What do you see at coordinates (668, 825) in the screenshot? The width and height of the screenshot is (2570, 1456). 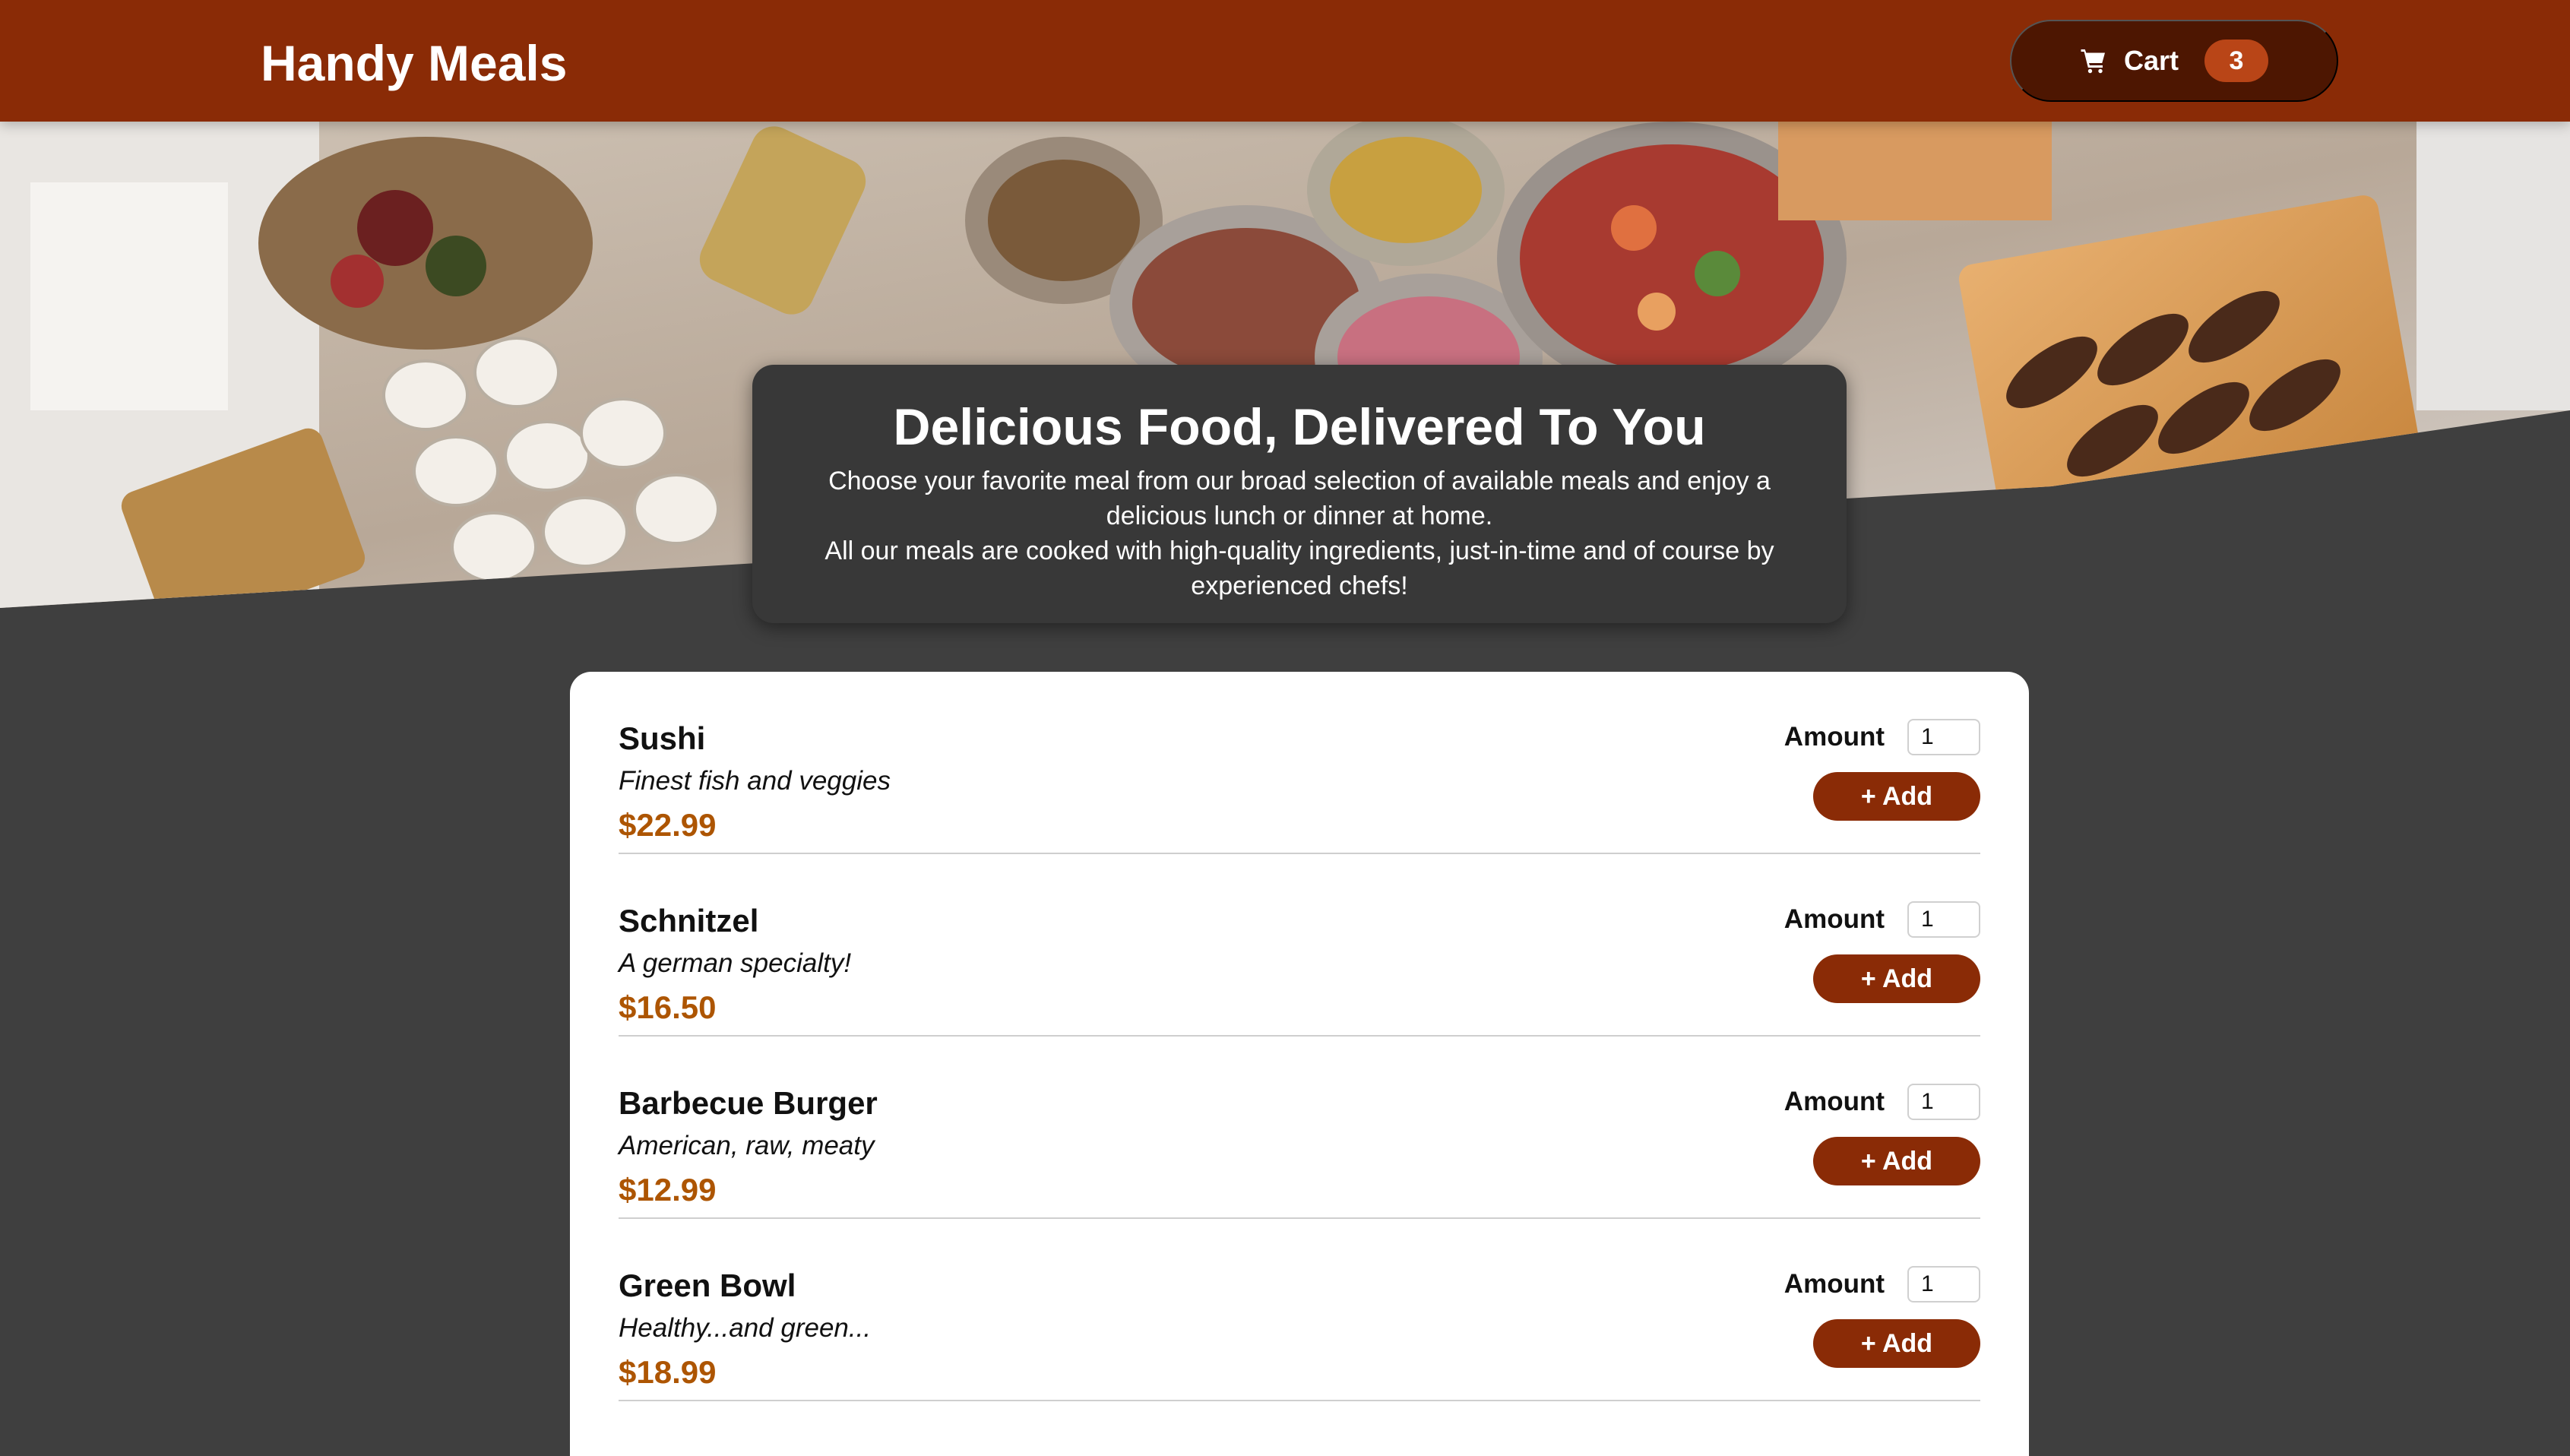 I see `meal-price: $22.99` at bounding box center [668, 825].